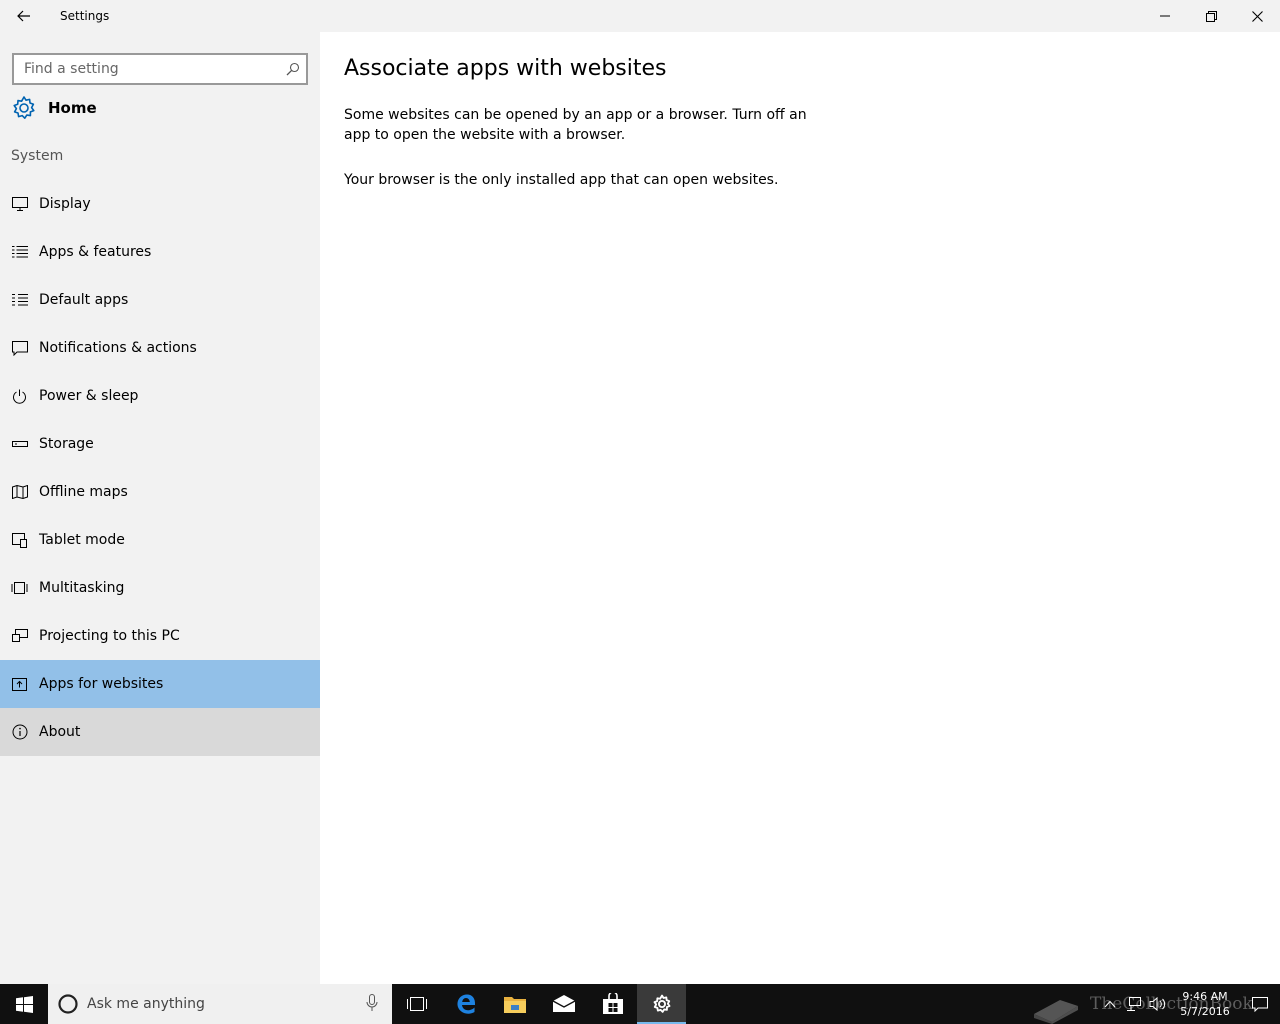  I want to click on clock-time: 9:46 AM, so click(1205, 996).